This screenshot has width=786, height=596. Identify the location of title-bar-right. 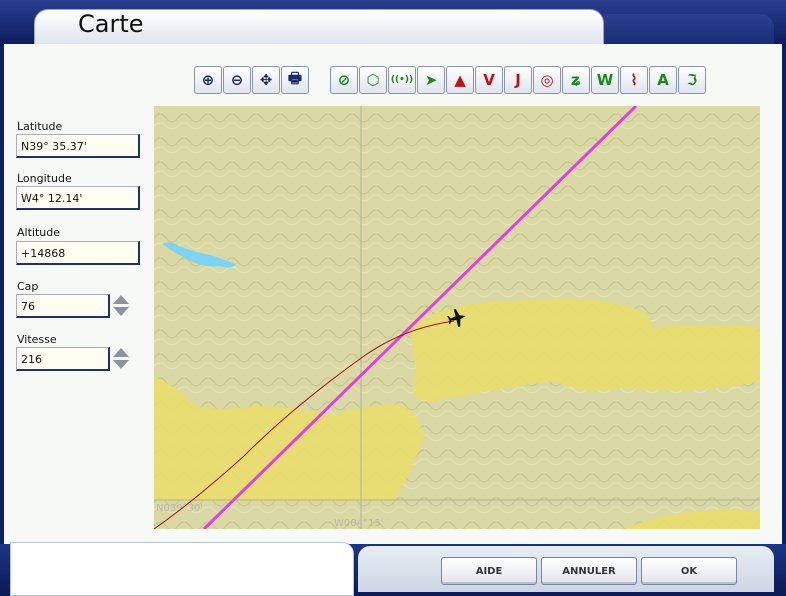
(689, 30).